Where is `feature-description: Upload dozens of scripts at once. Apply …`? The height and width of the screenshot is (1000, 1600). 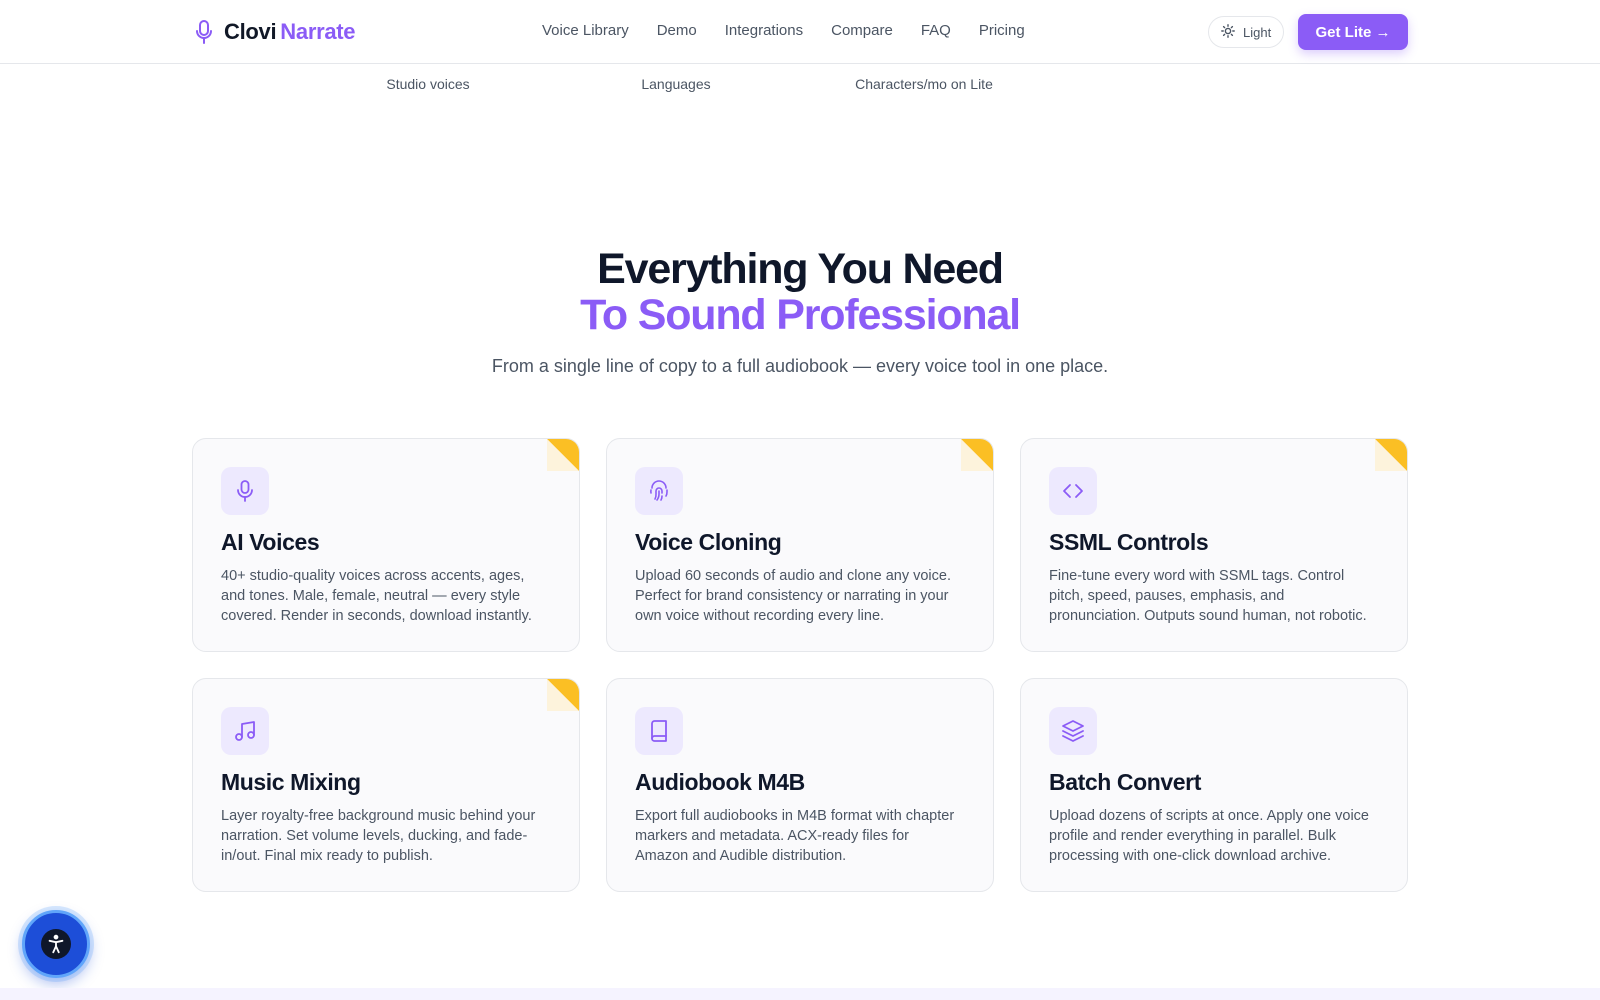 feature-description: Upload dozens of scripts at once. Apply … is located at coordinates (1209, 836).